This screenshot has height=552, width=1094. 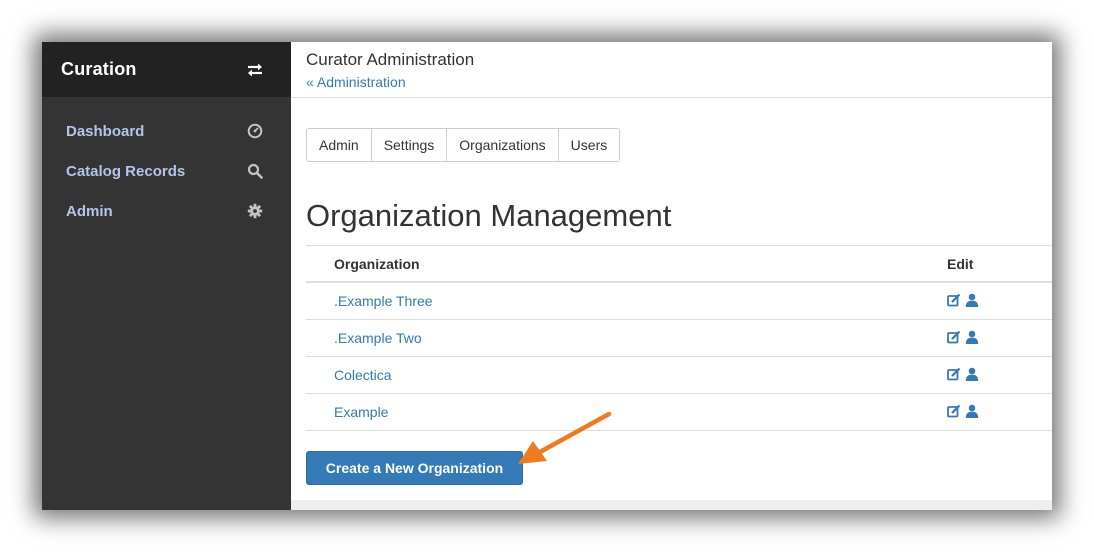 I want to click on table-row: Colectica, so click(x=679, y=375).